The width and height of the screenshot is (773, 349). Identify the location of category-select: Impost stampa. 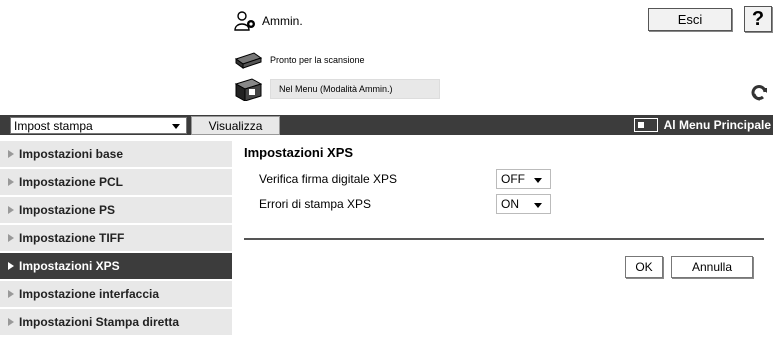
(98, 125).